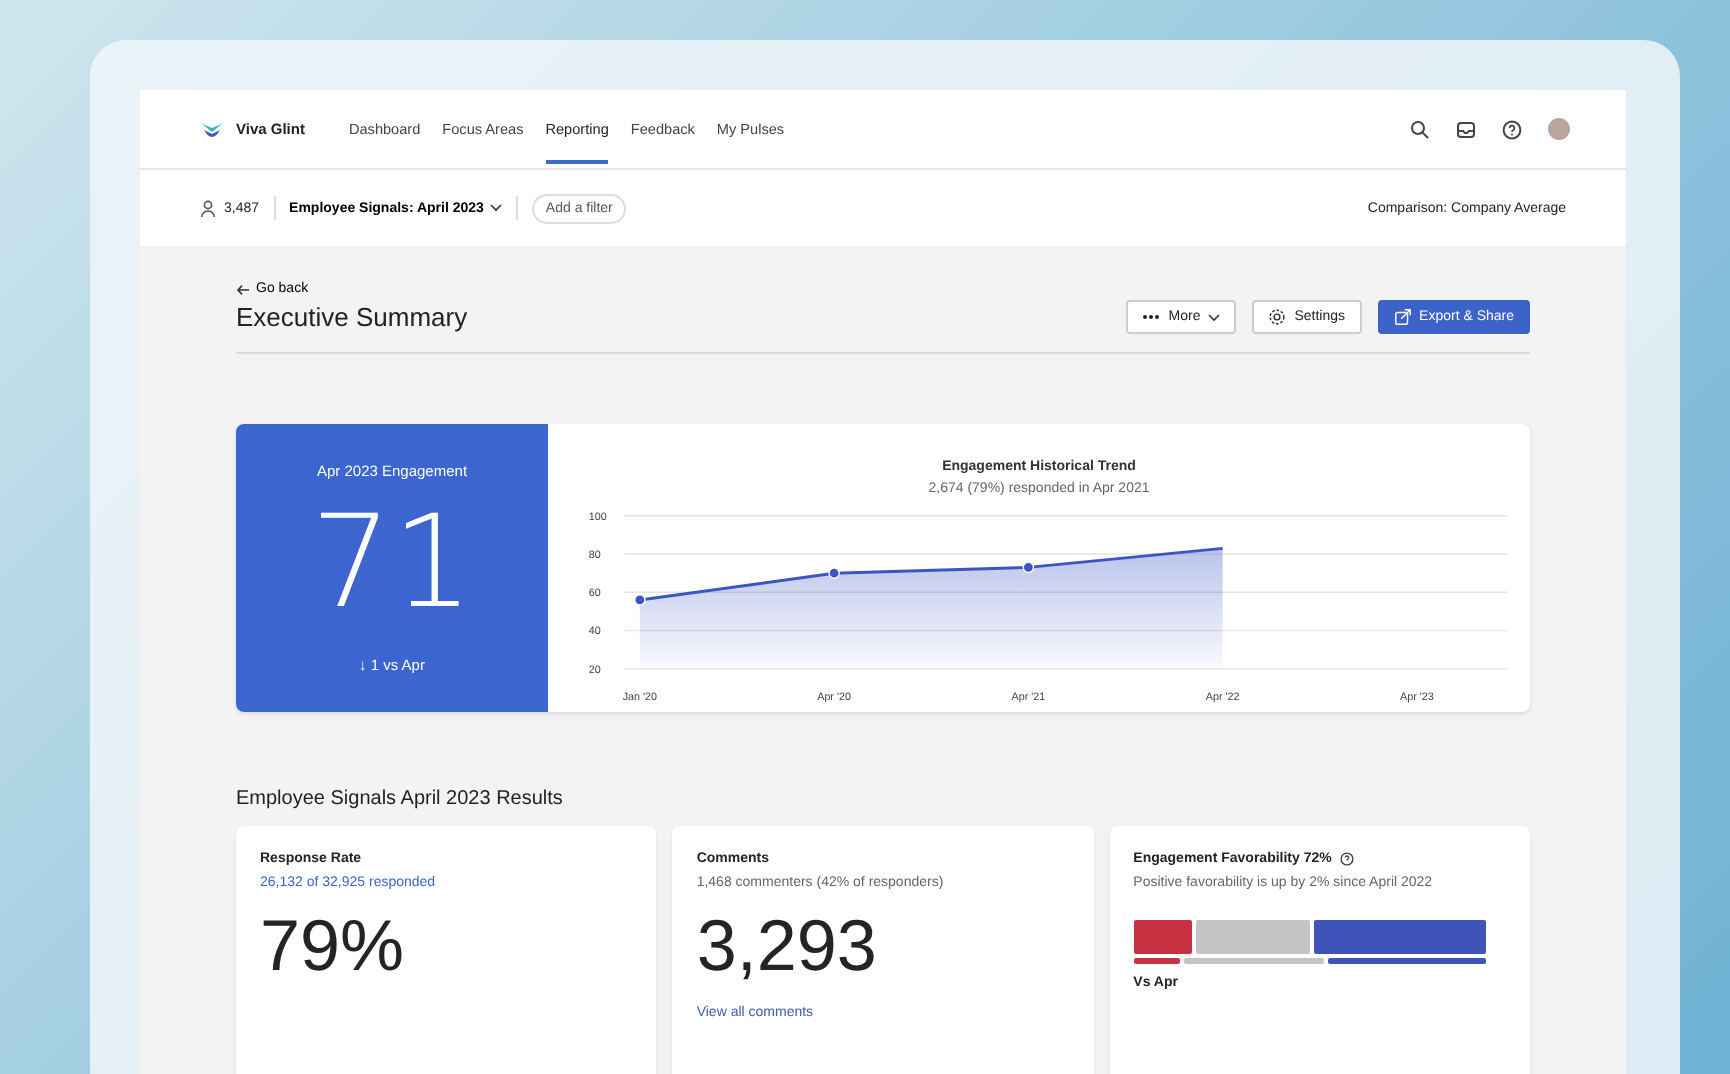 The height and width of the screenshot is (1074, 1730). What do you see at coordinates (1466, 129) in the screenshot?
I see `inbox-icon` at bounding box center [1466, 129].